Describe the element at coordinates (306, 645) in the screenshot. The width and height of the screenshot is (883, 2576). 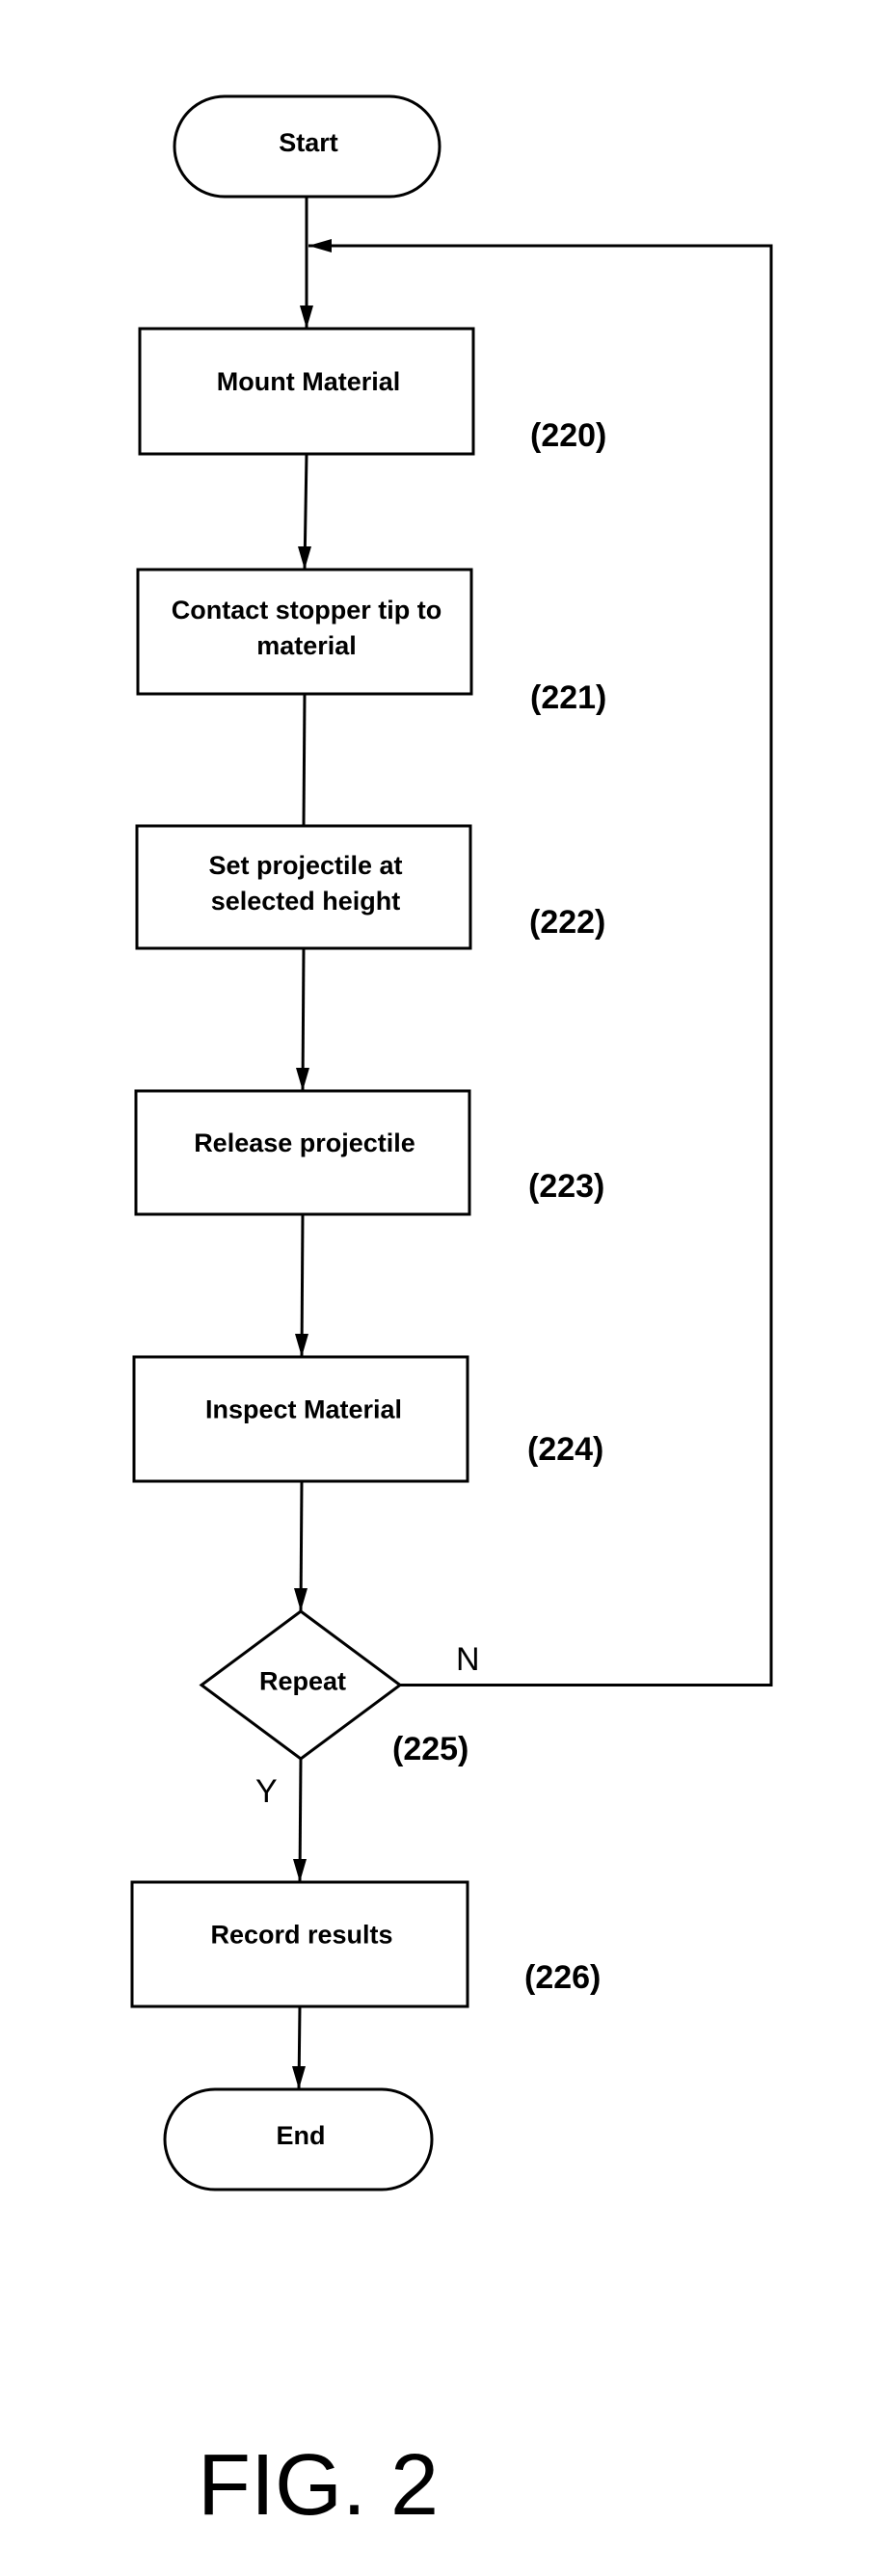
I see `node-label: material` at that location.